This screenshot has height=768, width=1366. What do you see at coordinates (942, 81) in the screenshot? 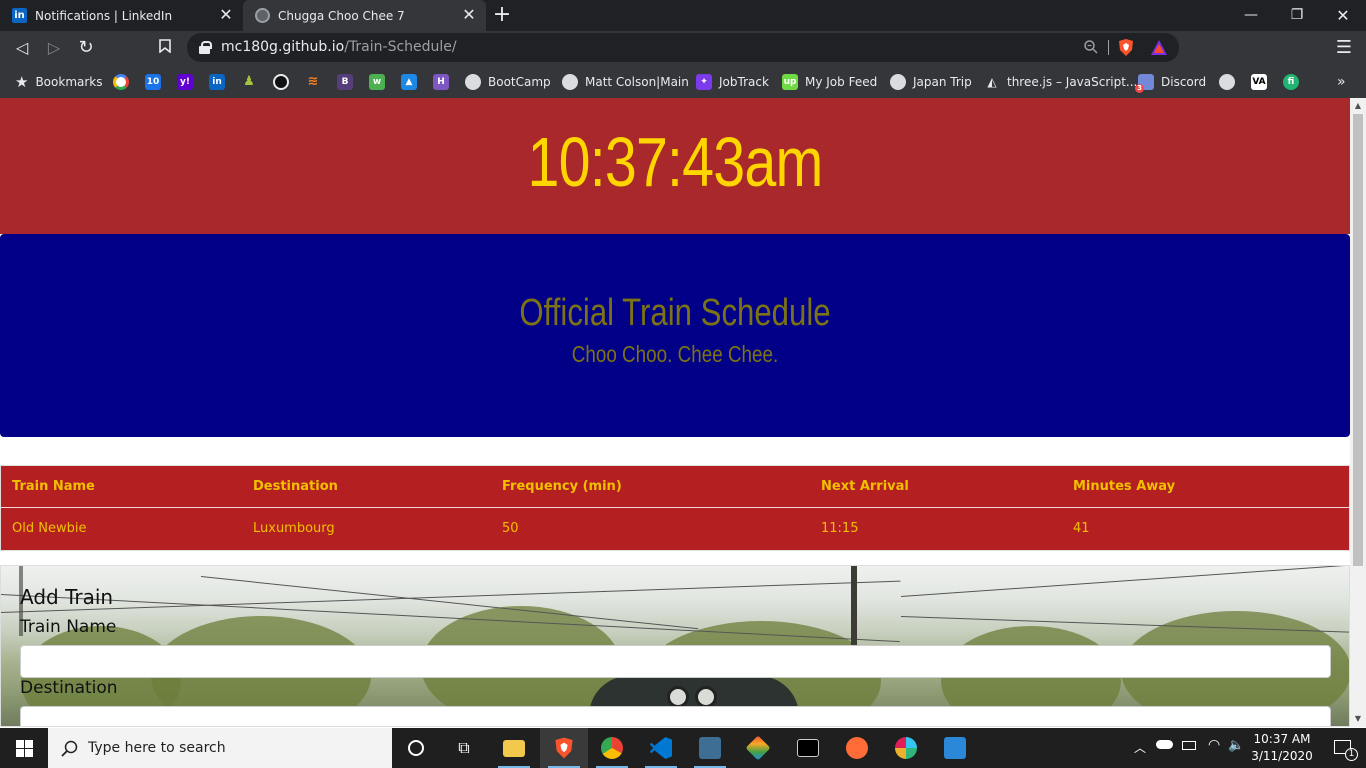
I see `bookmark-label: Japan Trip` at bounding box center [942, 81].